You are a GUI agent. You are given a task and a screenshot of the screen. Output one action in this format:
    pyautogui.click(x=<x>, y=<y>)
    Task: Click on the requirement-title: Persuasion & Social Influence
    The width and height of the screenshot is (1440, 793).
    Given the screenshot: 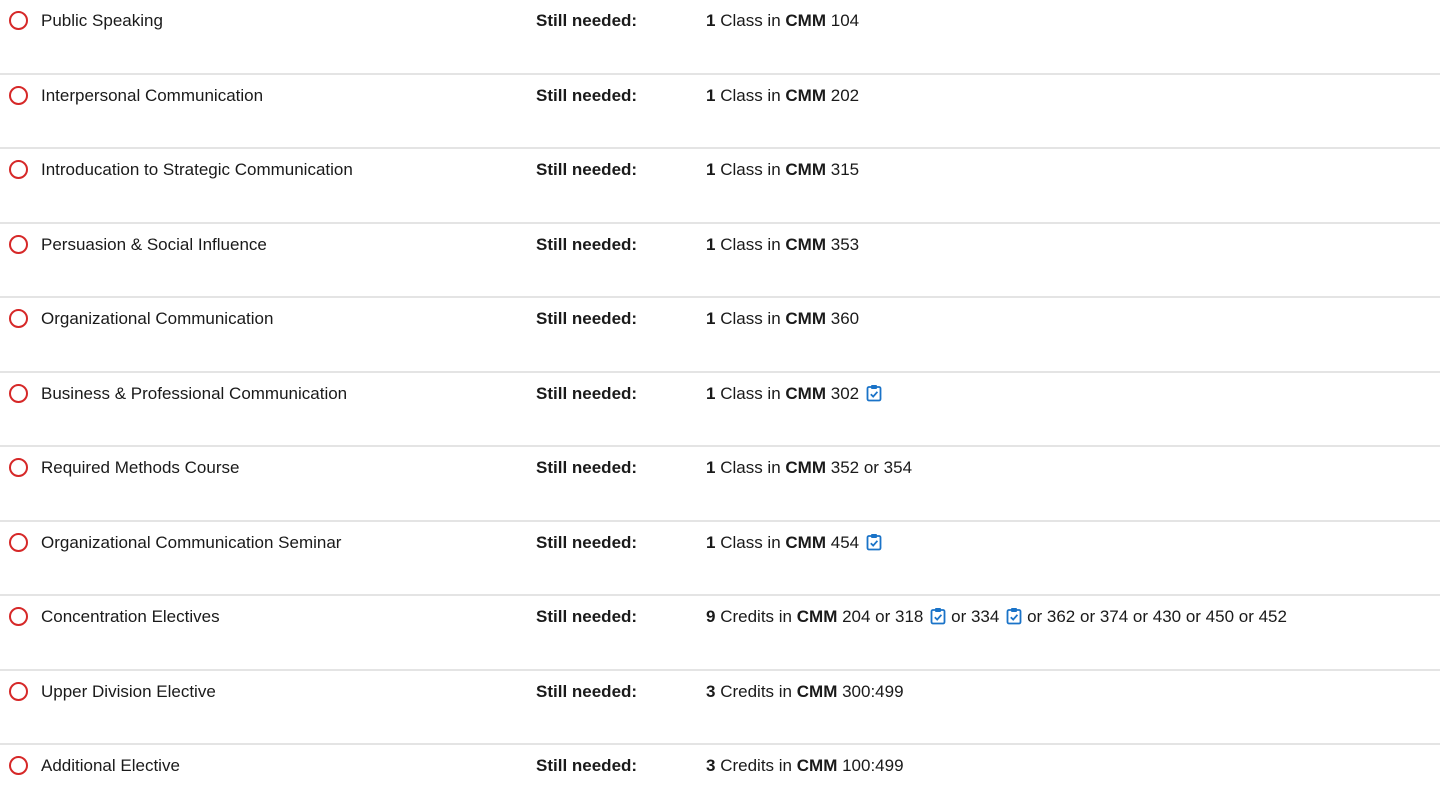 What is the action you would take?
    pyautogui.click(x=154, y=244)
    